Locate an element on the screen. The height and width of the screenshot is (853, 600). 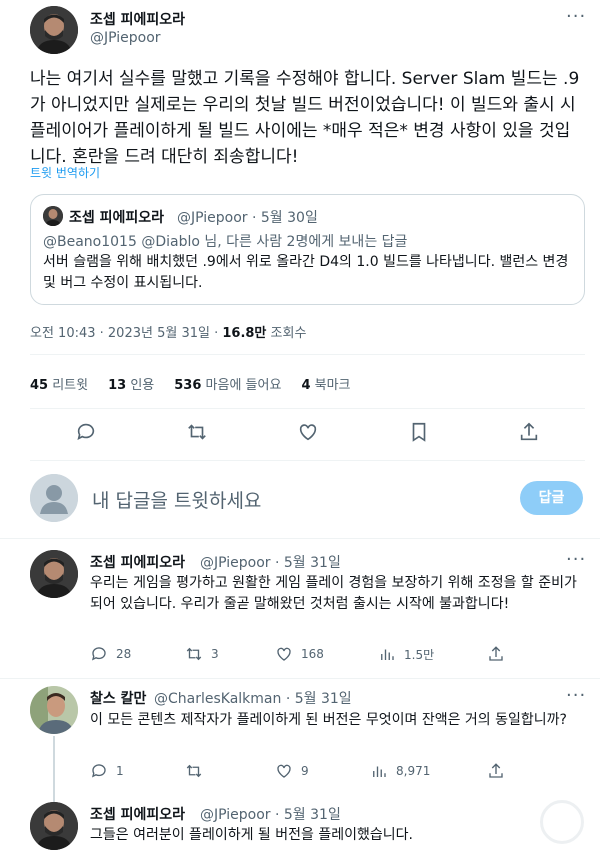
view-count: 16.8만 is located at coordinates (244, 333).